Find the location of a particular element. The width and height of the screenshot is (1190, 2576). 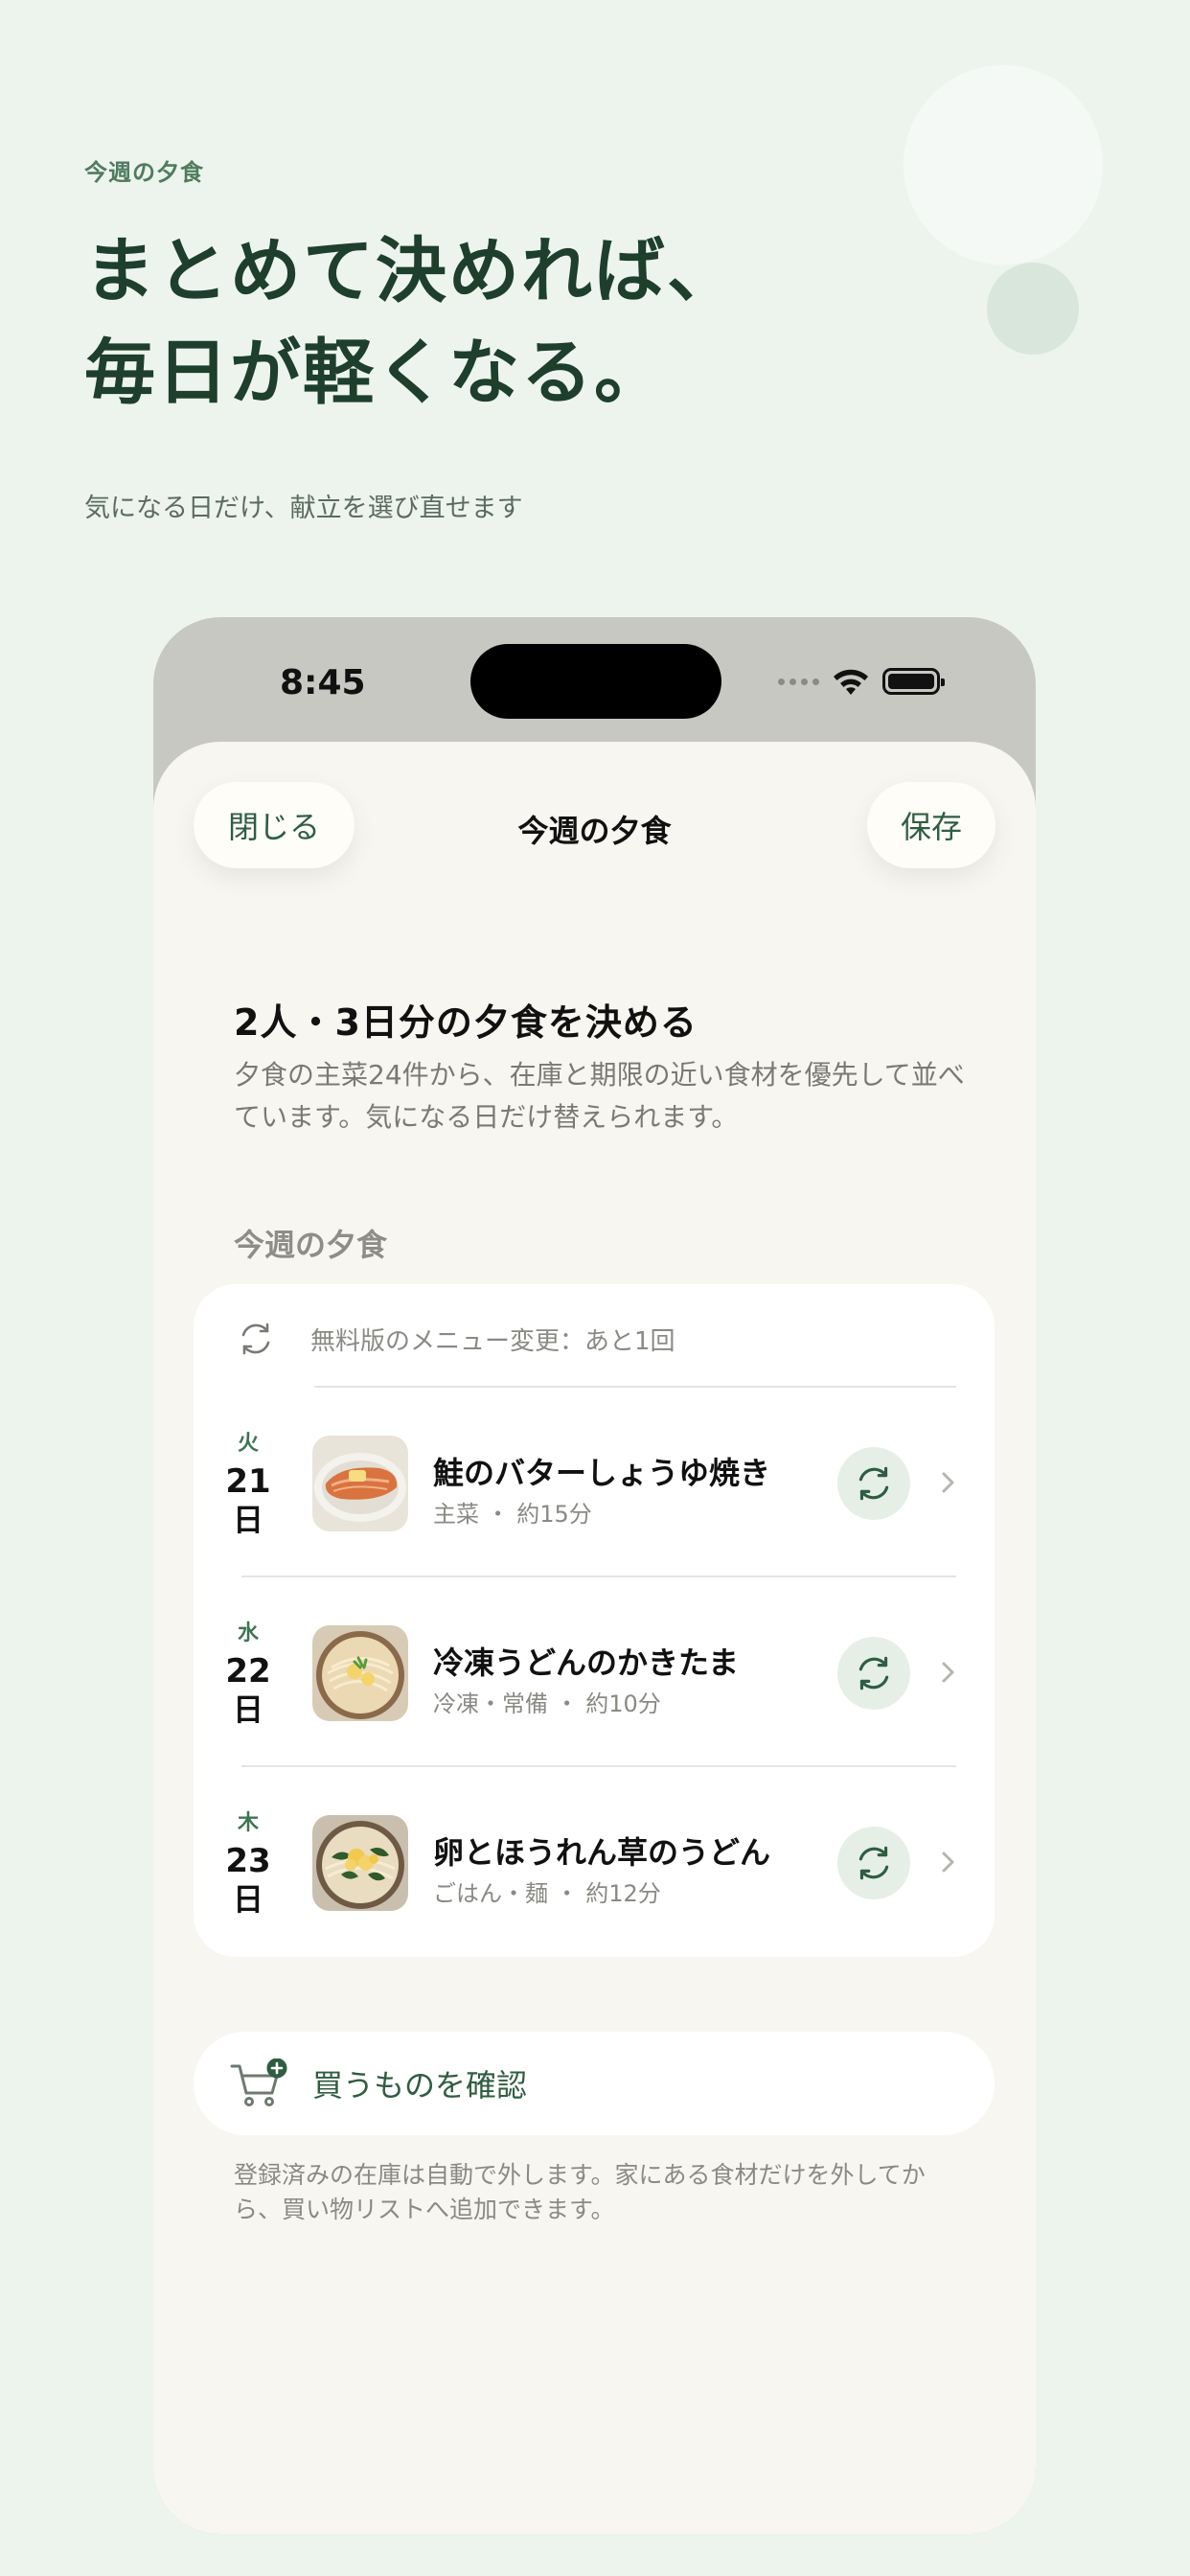

meal-thumbnail-salmon is located at coordinates (360, 1483).